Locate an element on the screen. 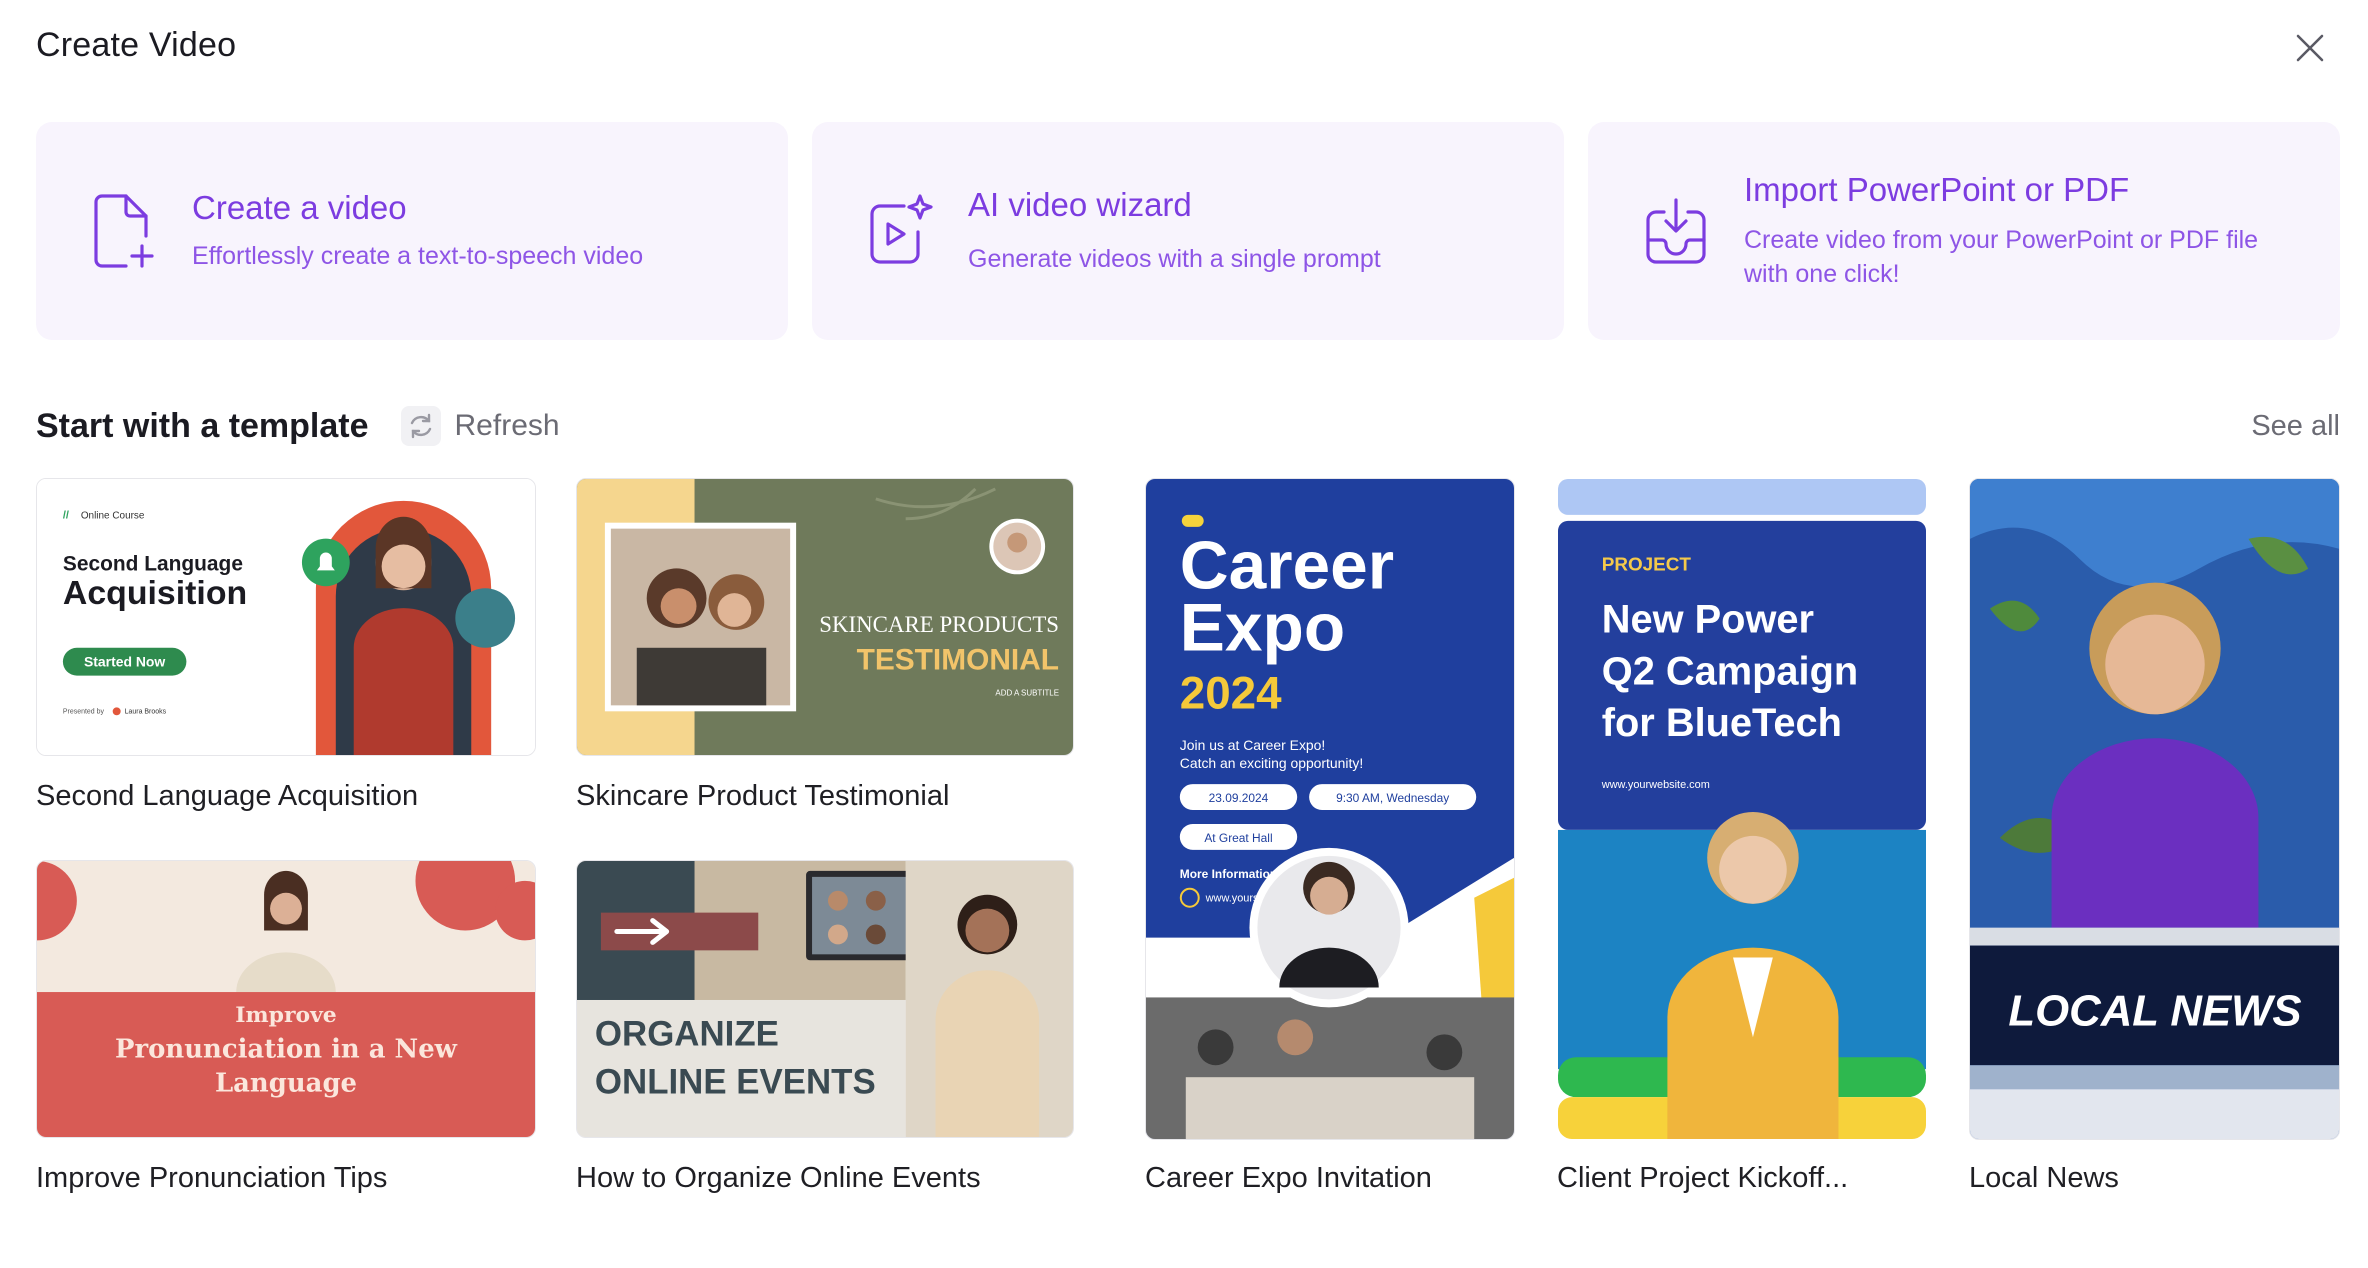 This screenshot has width=2368, height=1268. svg-text: Catch an exciting opportunity! is located at coordinates (1271, 763).